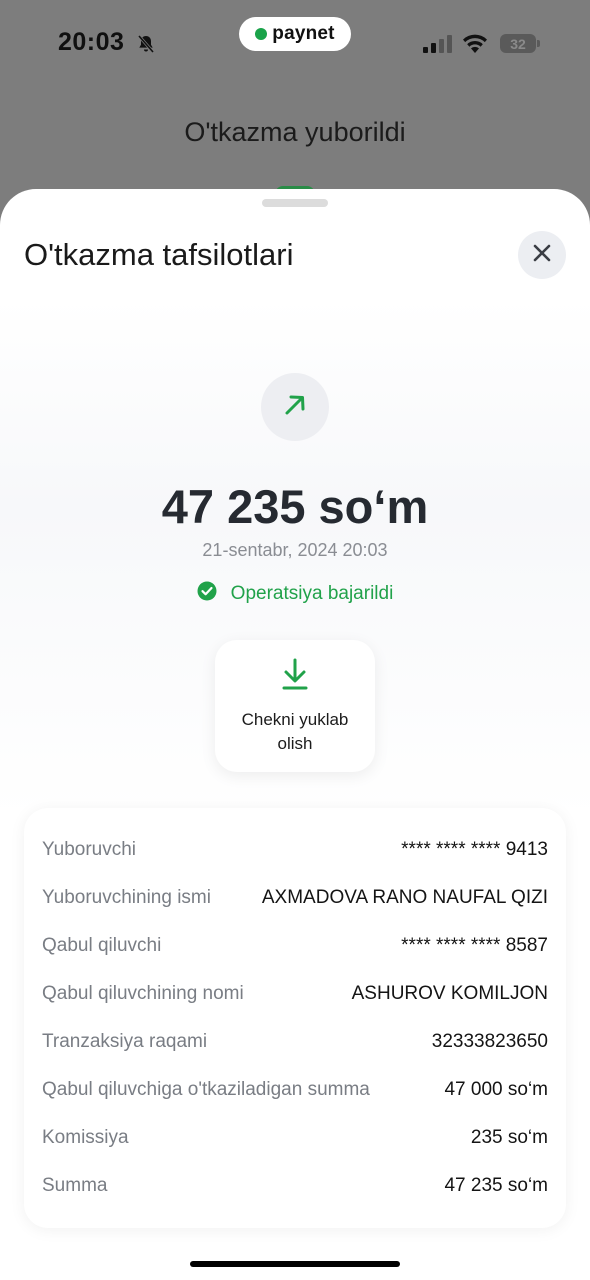 Image resolution: width=590 pixels, height=1280 pixels. I want to click on brand-pill: paynet, so click(295, 34).